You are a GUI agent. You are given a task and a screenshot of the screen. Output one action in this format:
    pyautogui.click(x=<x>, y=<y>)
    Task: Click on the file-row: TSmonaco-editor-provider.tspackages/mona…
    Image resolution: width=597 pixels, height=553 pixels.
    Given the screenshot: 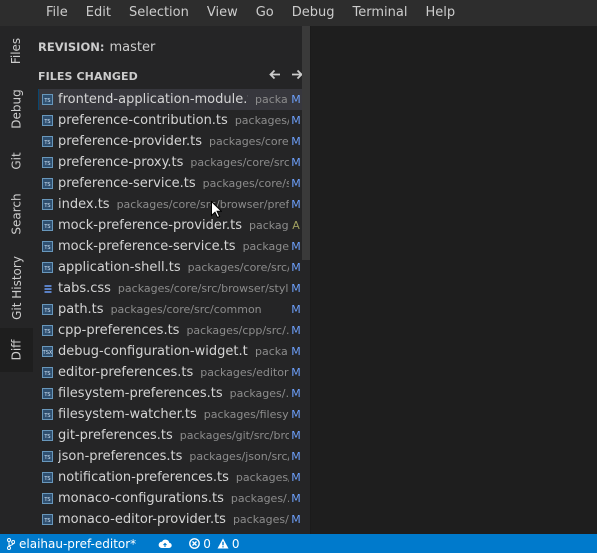 What is the action you would take?
    pyautogui.click(x=170, y=519)
    